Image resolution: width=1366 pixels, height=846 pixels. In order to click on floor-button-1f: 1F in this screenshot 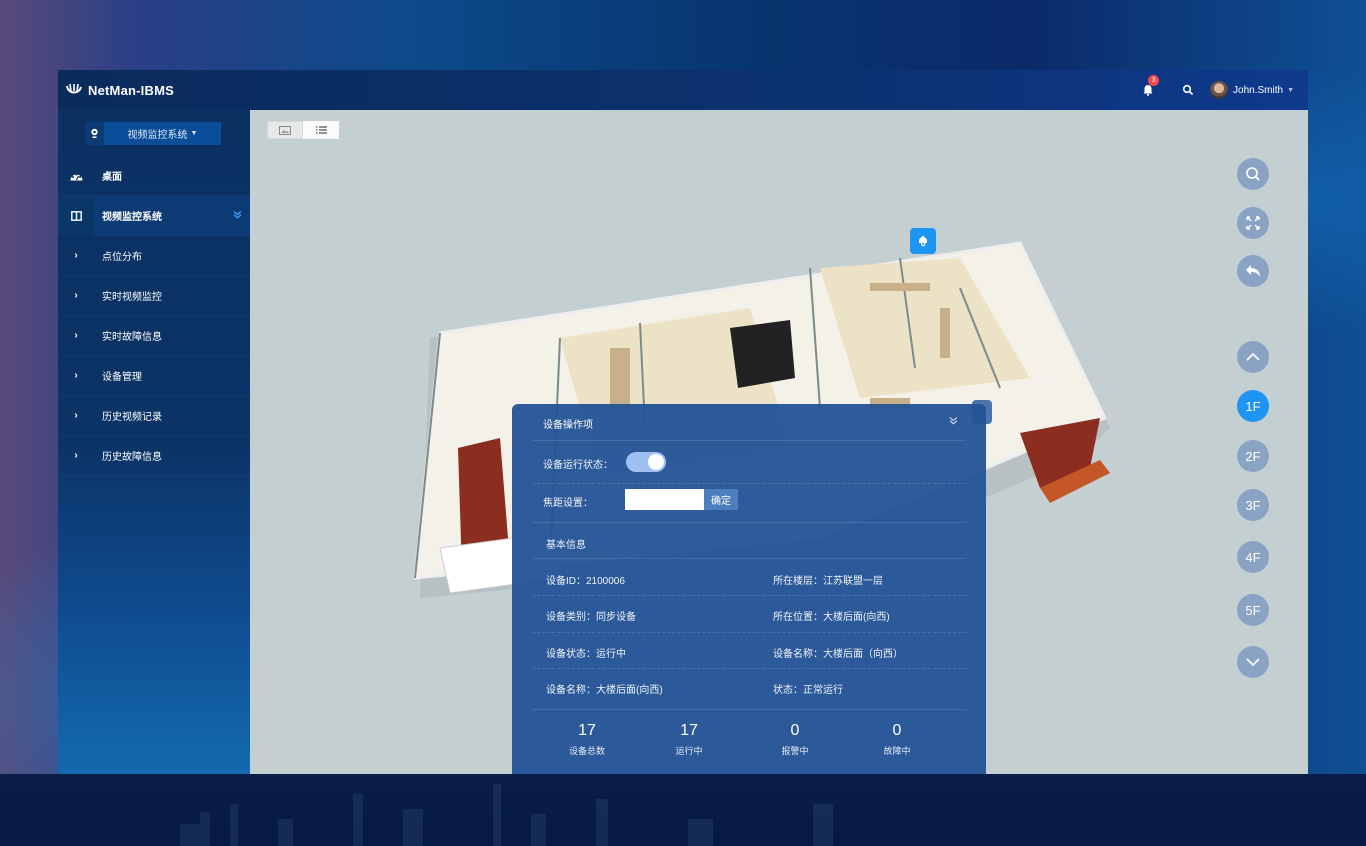, I will do `click(1253, 406)`.